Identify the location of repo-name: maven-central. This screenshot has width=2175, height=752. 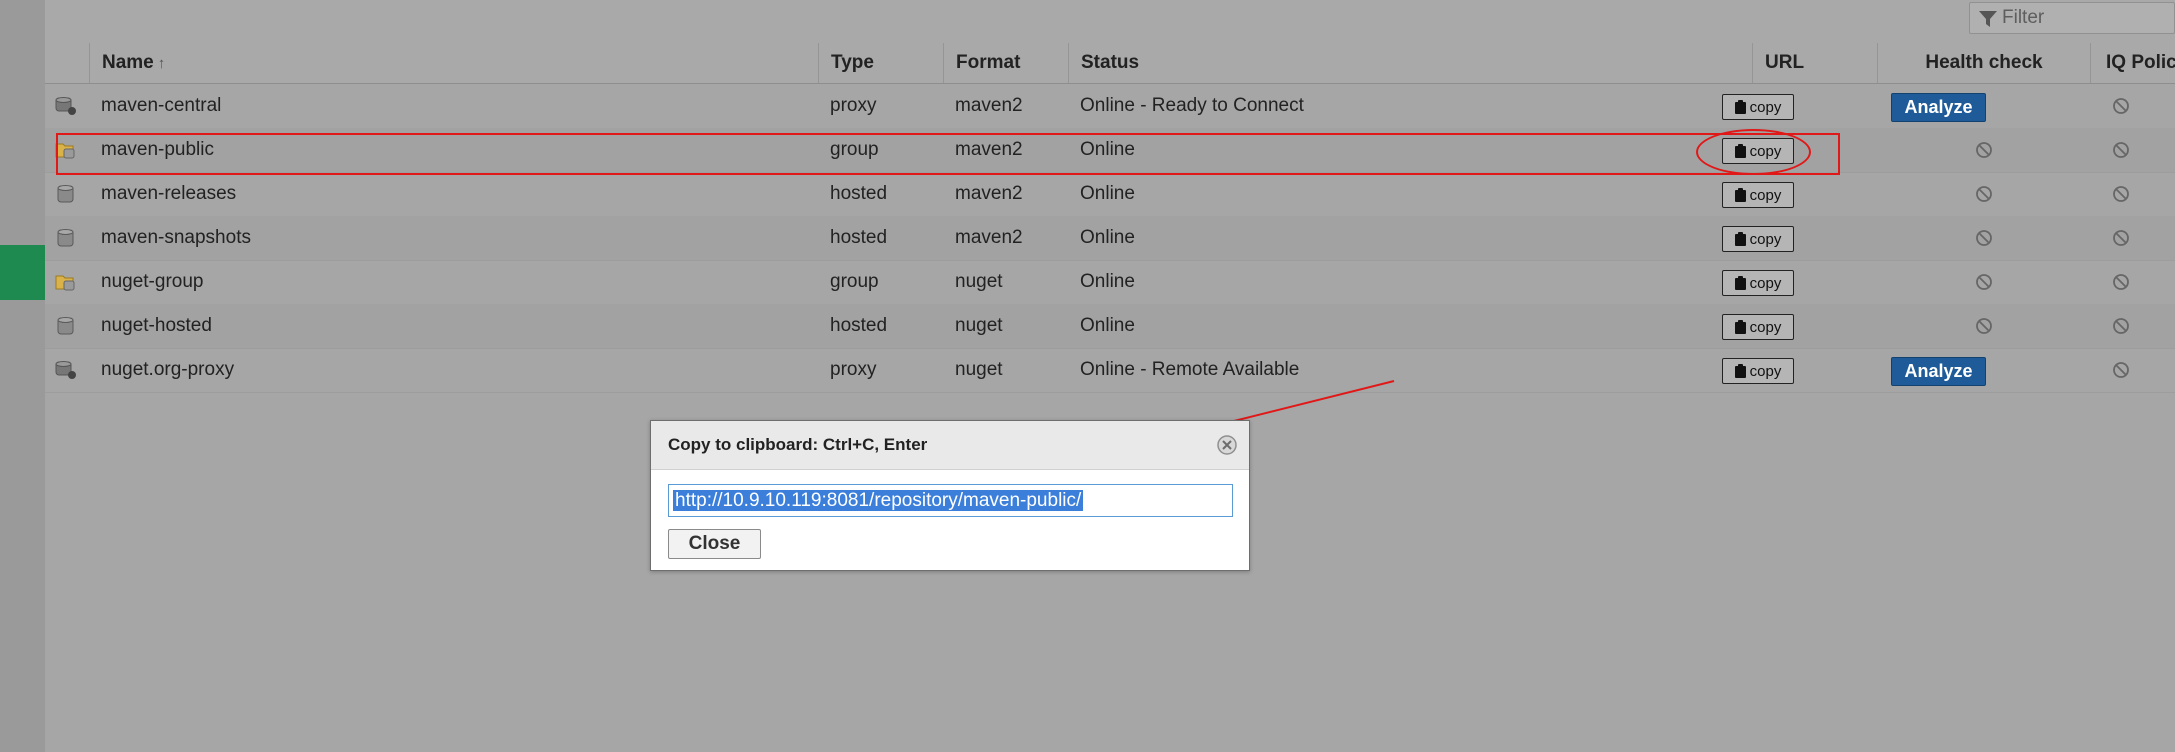
(155, 106).